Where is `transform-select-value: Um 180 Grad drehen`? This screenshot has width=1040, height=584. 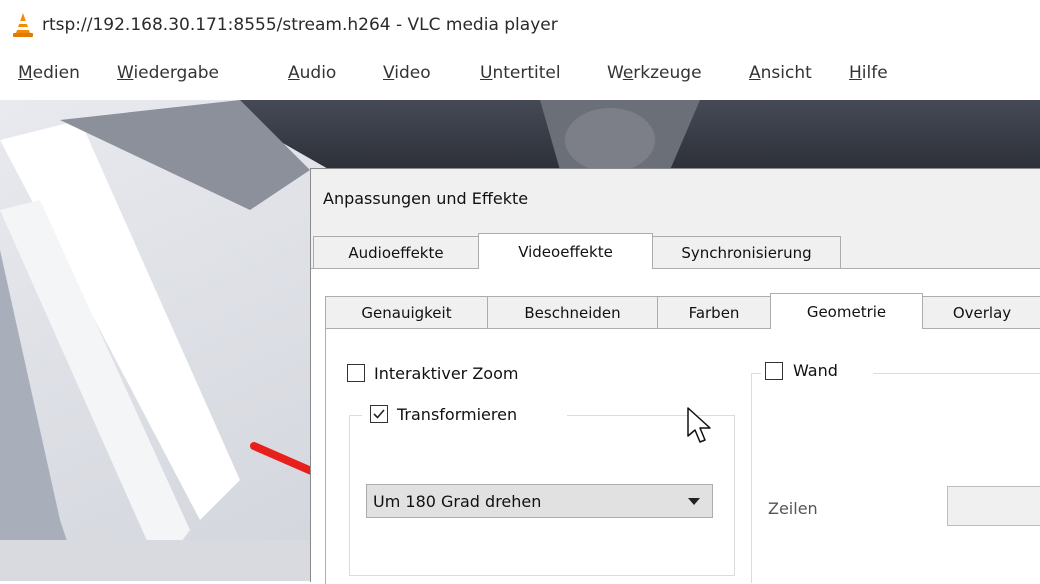
transform-select-value: Um 180 Grad drehen is located at coordinates (457, 501).